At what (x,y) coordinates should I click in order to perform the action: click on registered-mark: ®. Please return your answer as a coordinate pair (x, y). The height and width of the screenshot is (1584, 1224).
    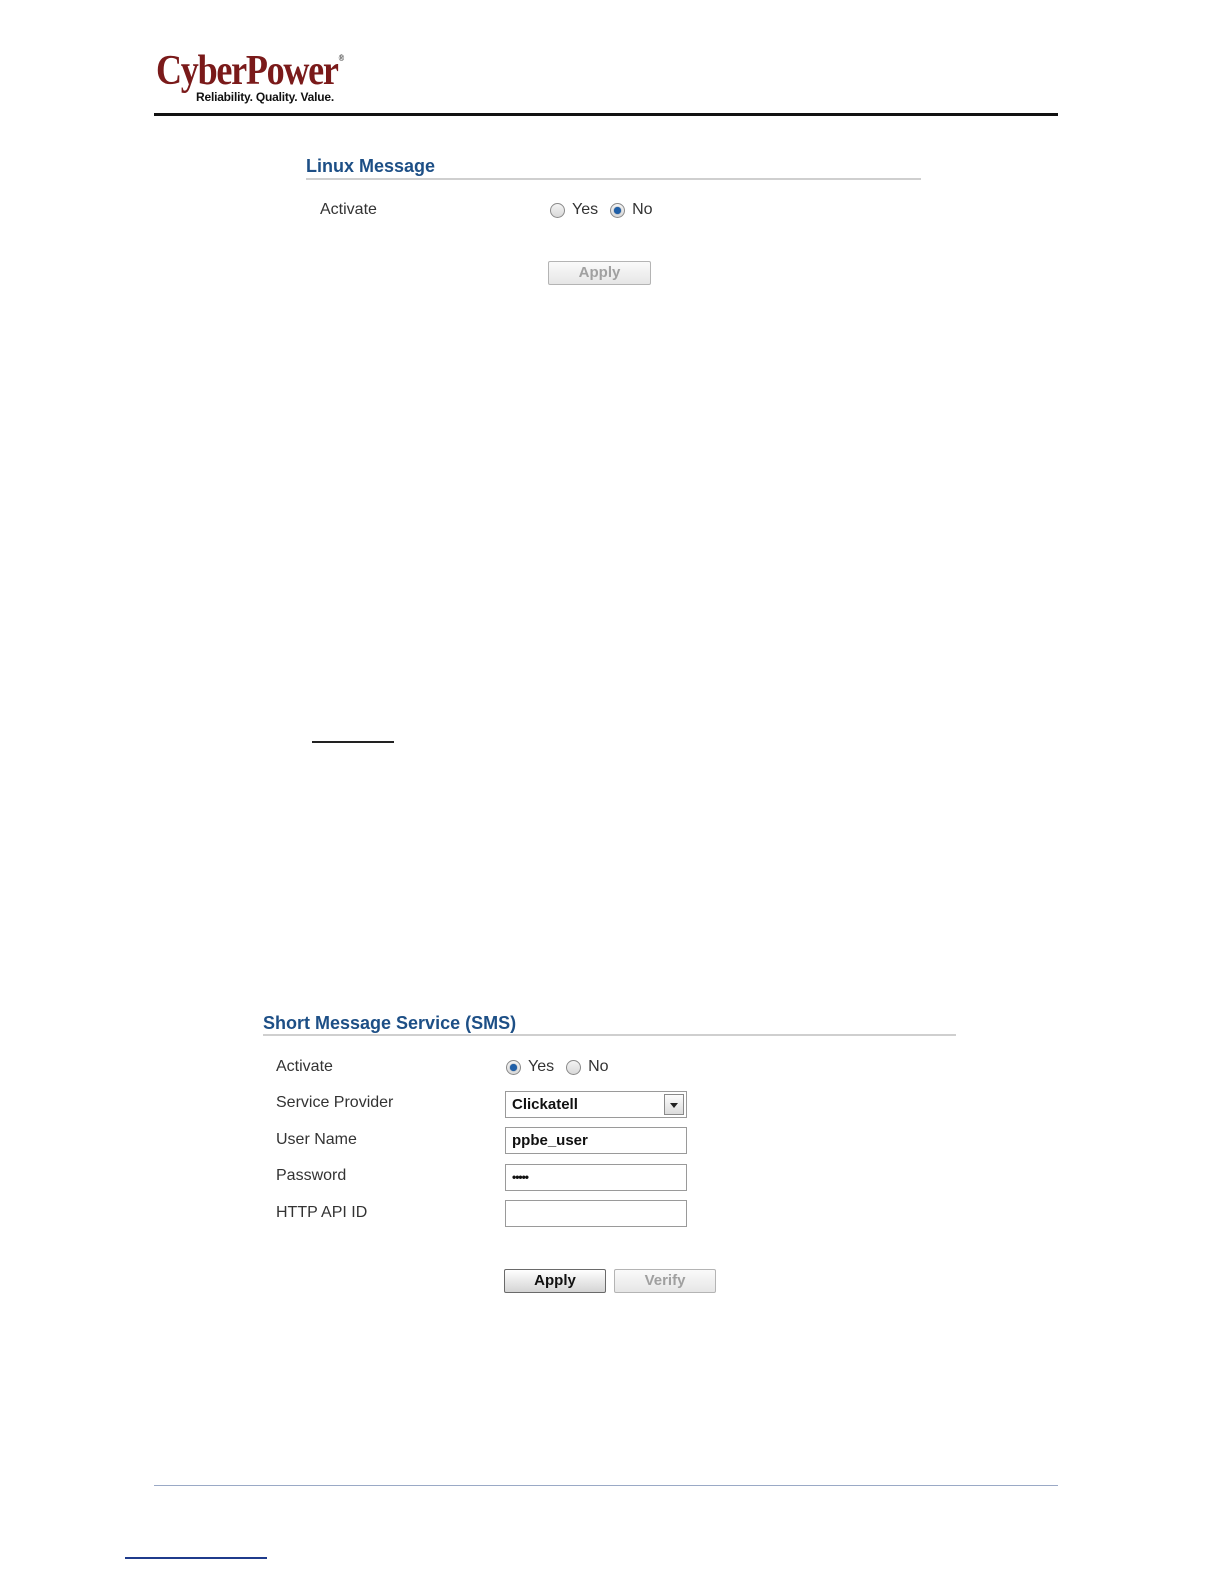
    Looking at the image, I should click on (341, 58).